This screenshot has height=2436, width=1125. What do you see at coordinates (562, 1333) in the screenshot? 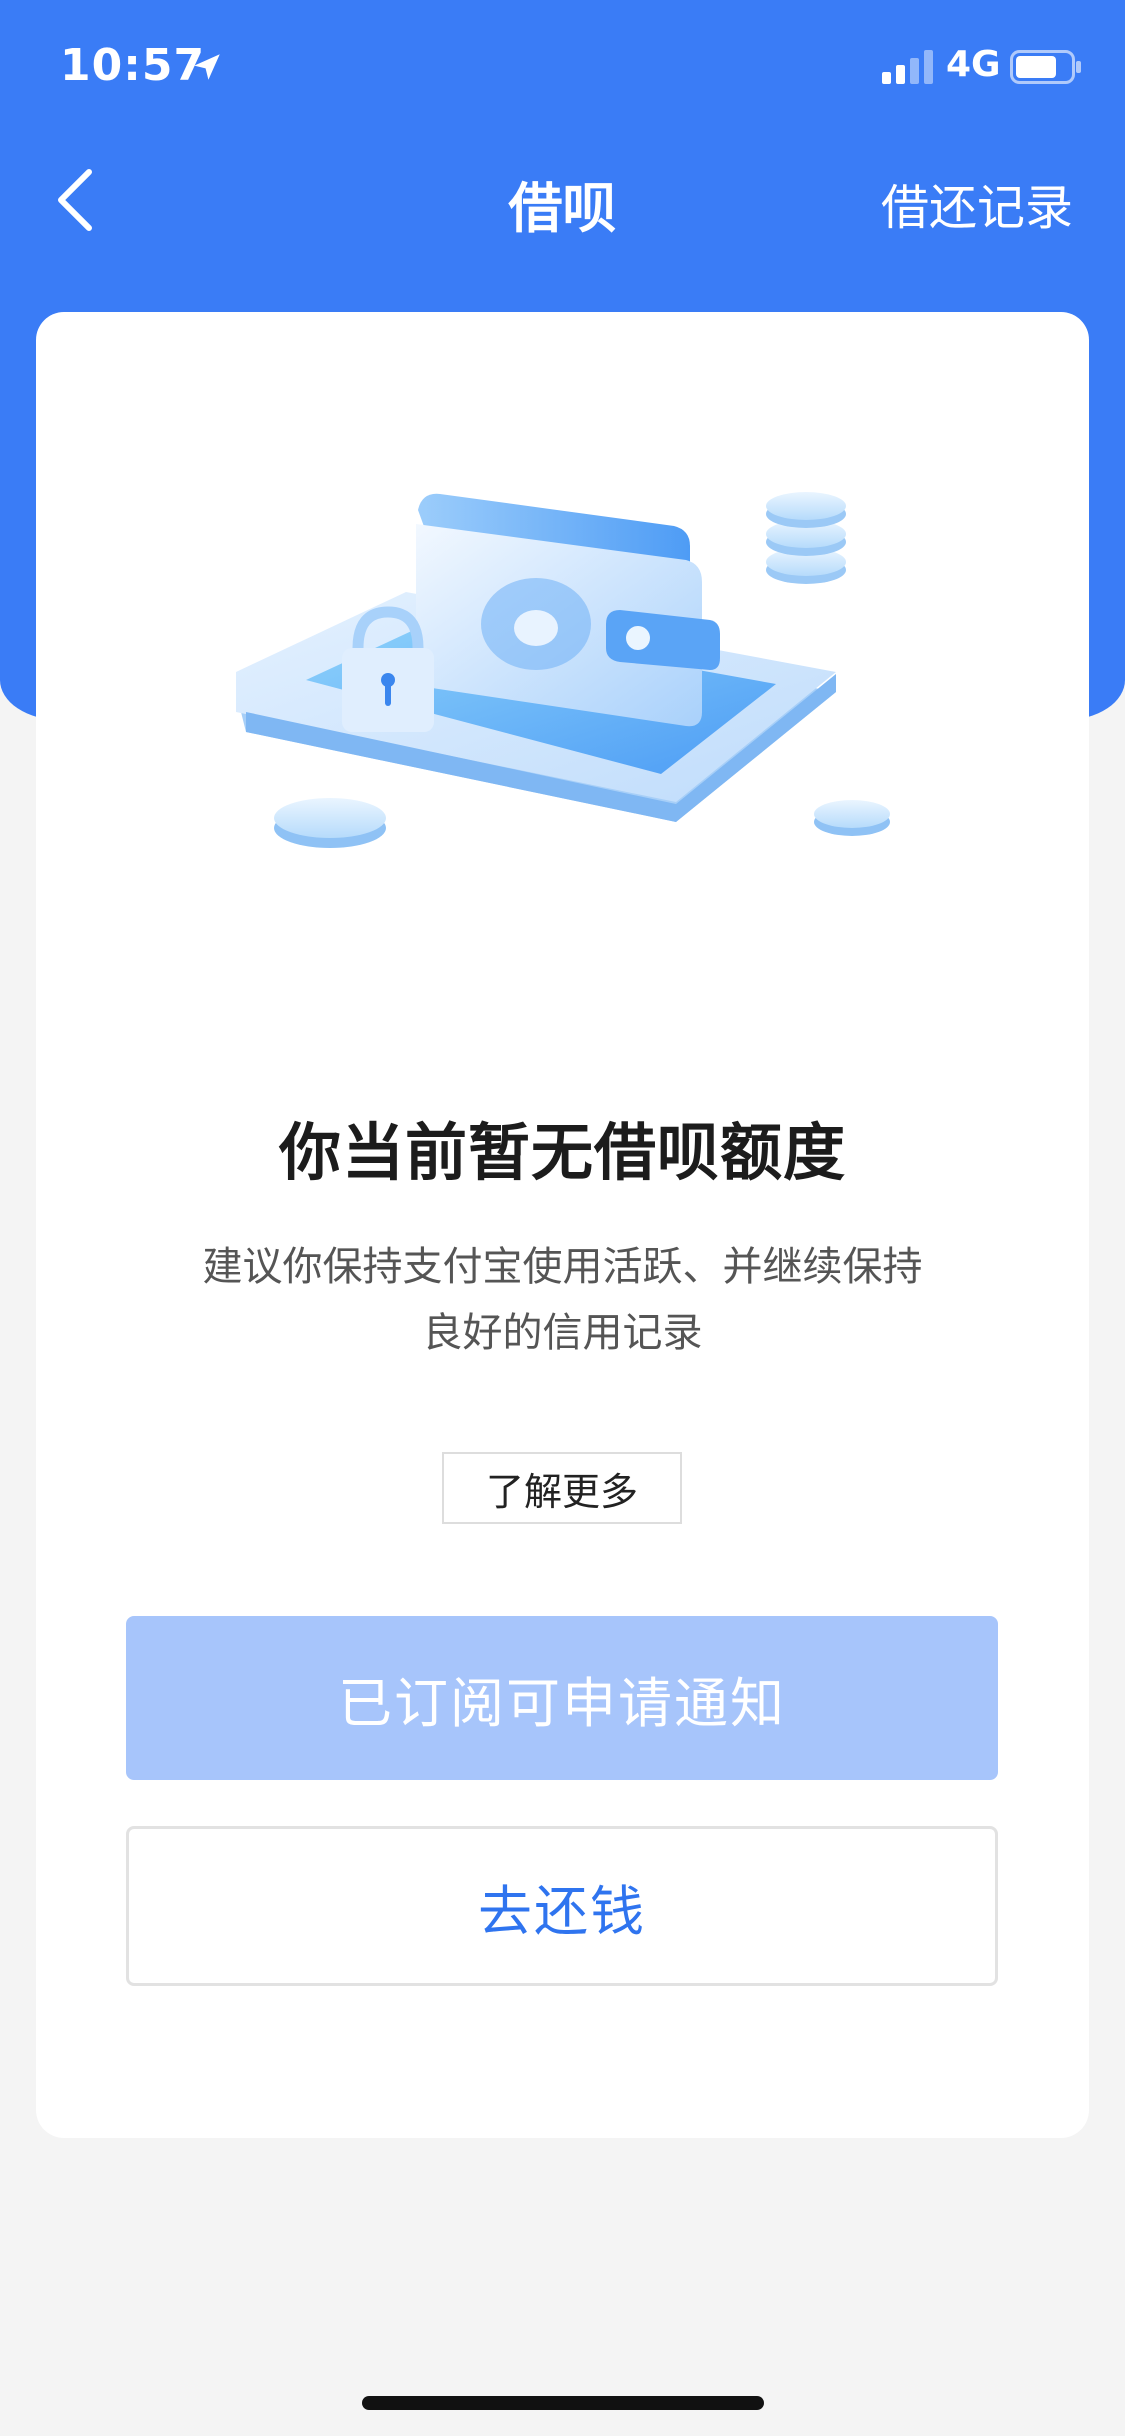
I see `description-line-2: 良好的信用记录` at bounding box center [562, 1333].